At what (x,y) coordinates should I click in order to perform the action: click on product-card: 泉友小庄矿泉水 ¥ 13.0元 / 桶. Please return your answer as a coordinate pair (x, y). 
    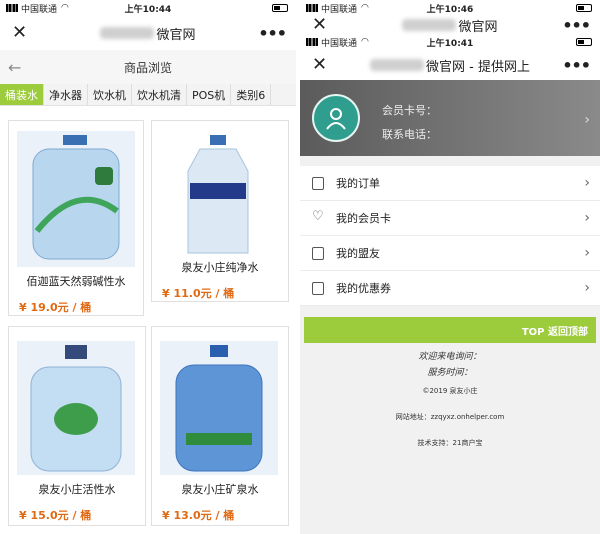
    Looking at the image, I should click on (220, 426).